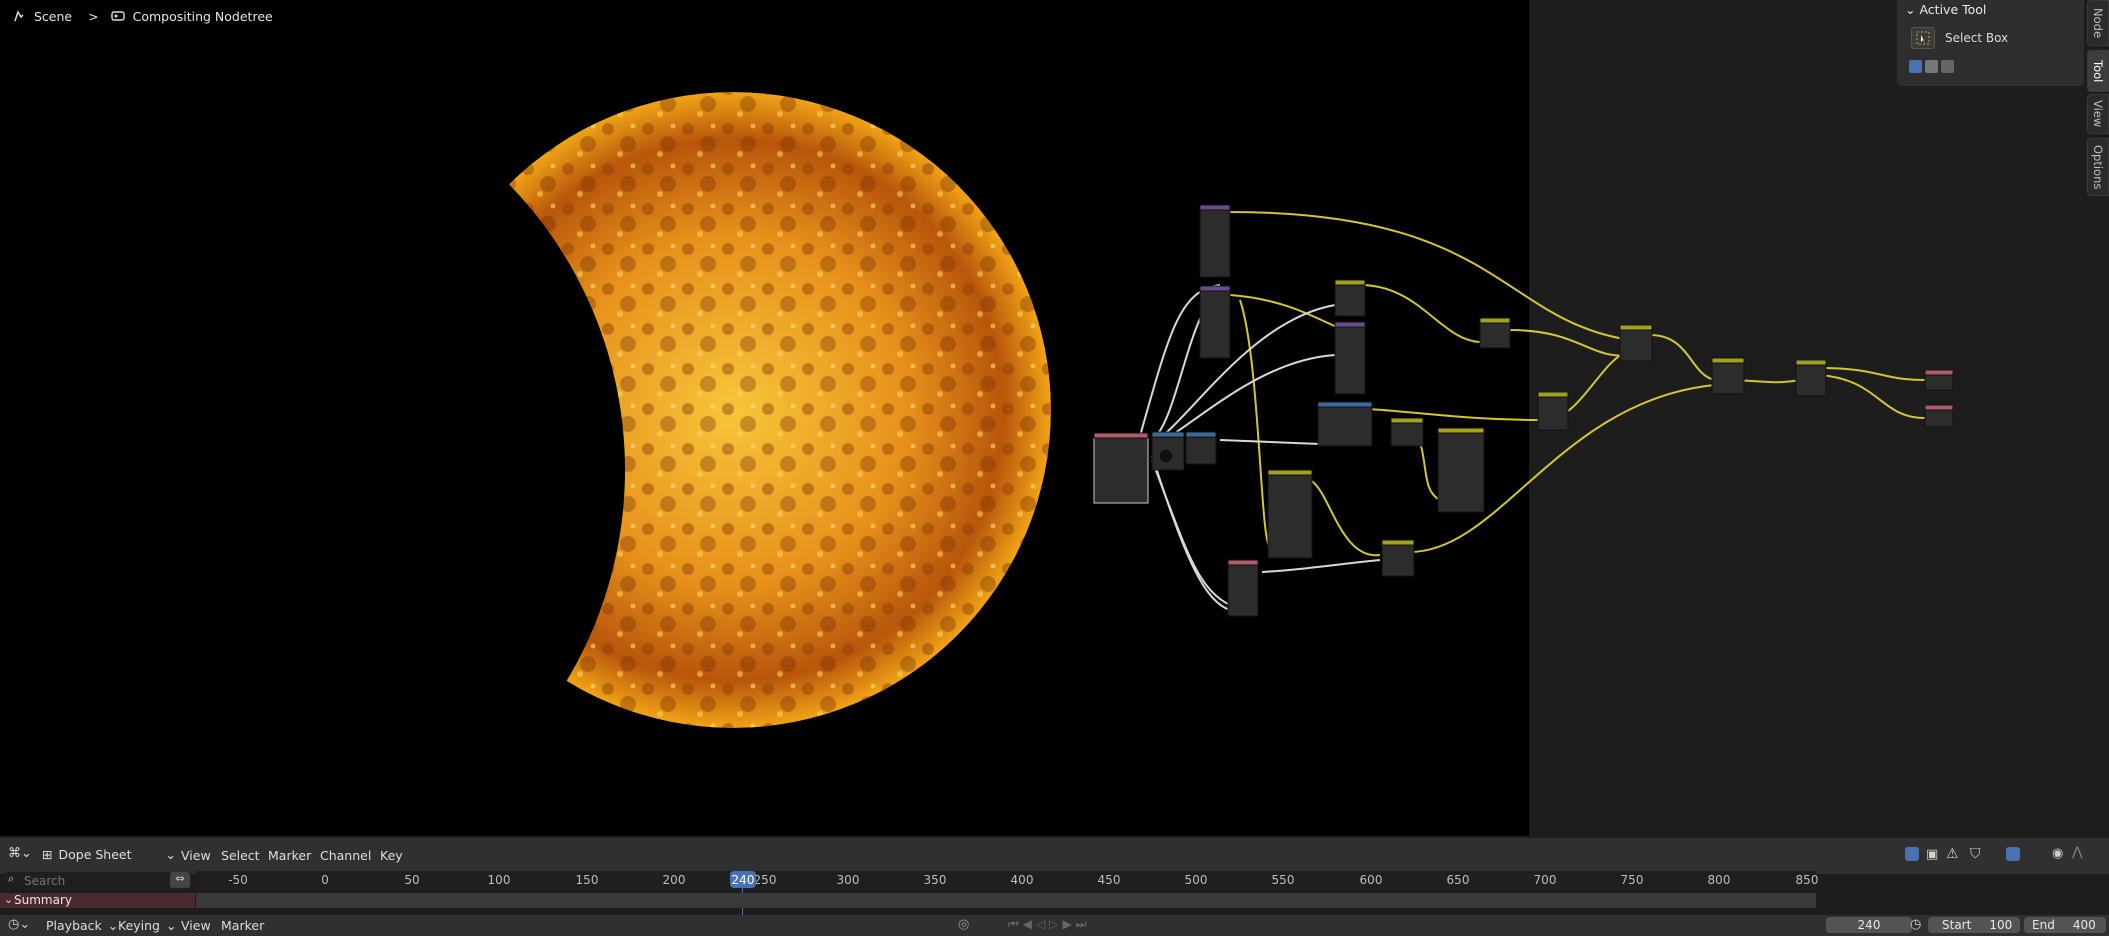  I want to click on active-tool-header: ⌄ Active Tool, so click(1945, 9).